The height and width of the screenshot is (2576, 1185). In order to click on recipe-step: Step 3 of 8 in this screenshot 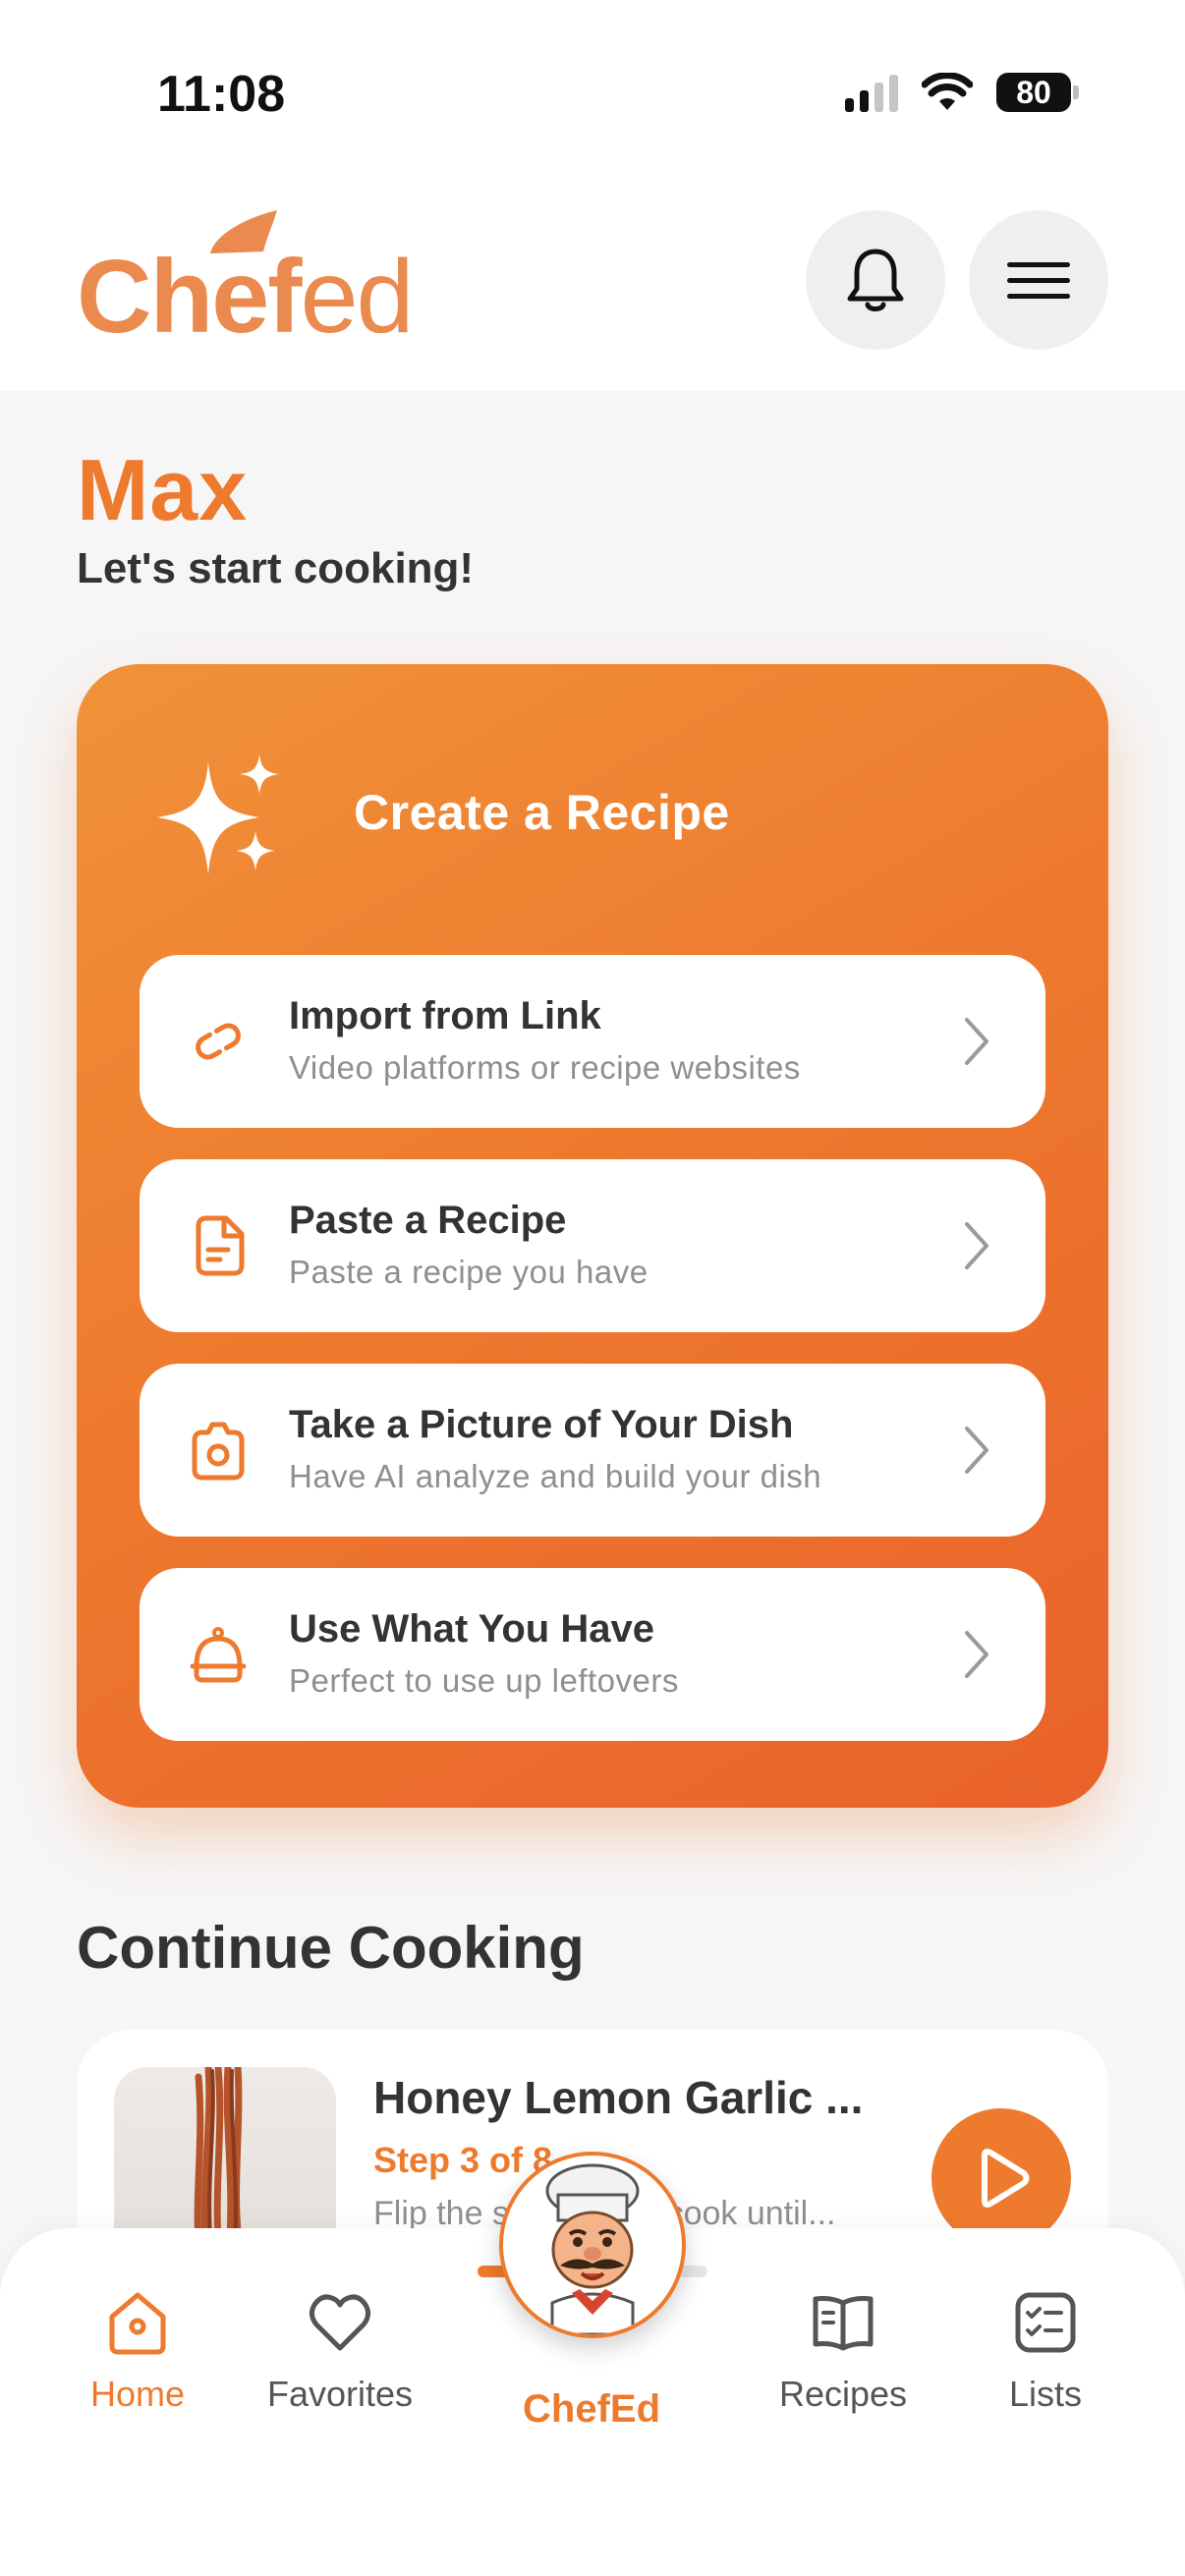, I will do `click(463, 2160)`.